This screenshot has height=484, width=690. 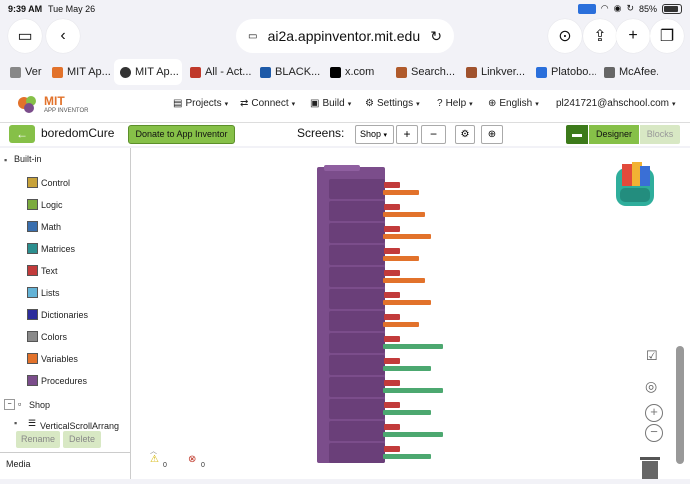 I want to click on palette-item-dictionaries: Dictionaries, so click(x=57, y=314).